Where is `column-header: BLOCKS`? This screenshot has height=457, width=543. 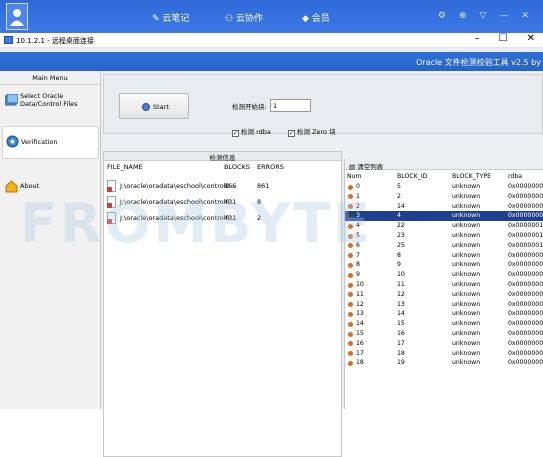
column-header: BLOCKS is located at coordinates (237, 167).